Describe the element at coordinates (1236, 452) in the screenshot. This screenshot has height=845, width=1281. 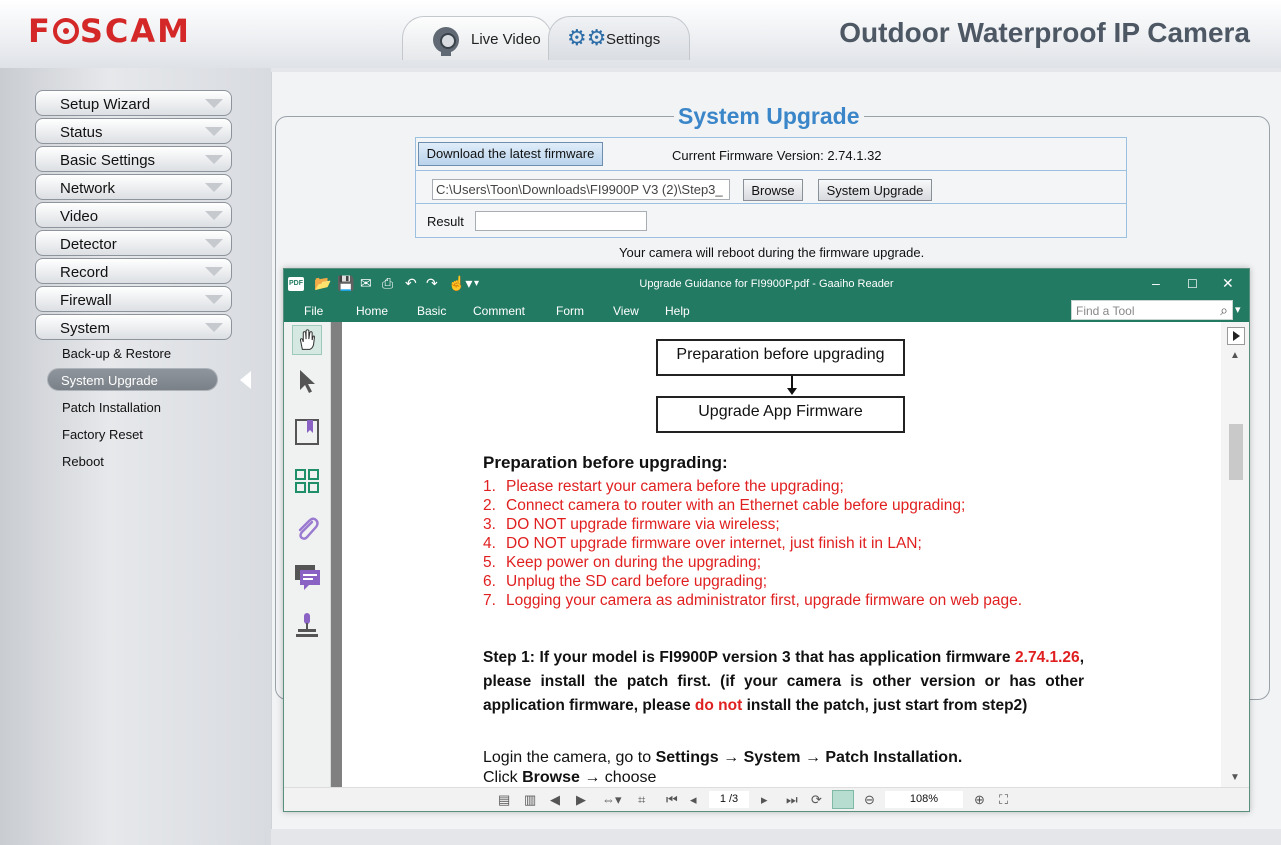
I see `scrollbar-thumb` at that location.